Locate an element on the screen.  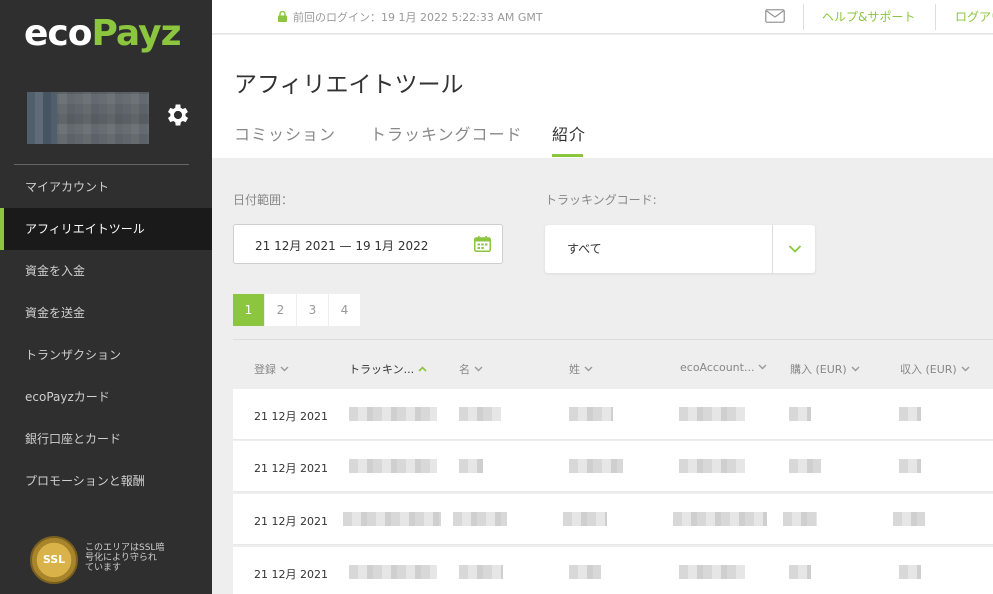
pagination: 1 2 3 4 is located at coordinates (297, 310).